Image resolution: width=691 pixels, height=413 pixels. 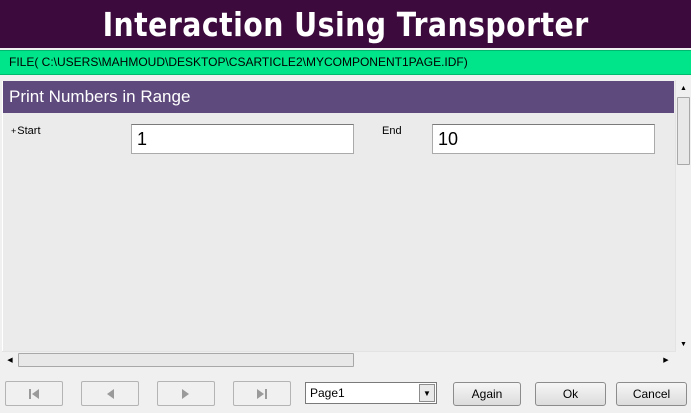 I want to click on horizontal-scroll-thumb, so click(x=186, y=360).